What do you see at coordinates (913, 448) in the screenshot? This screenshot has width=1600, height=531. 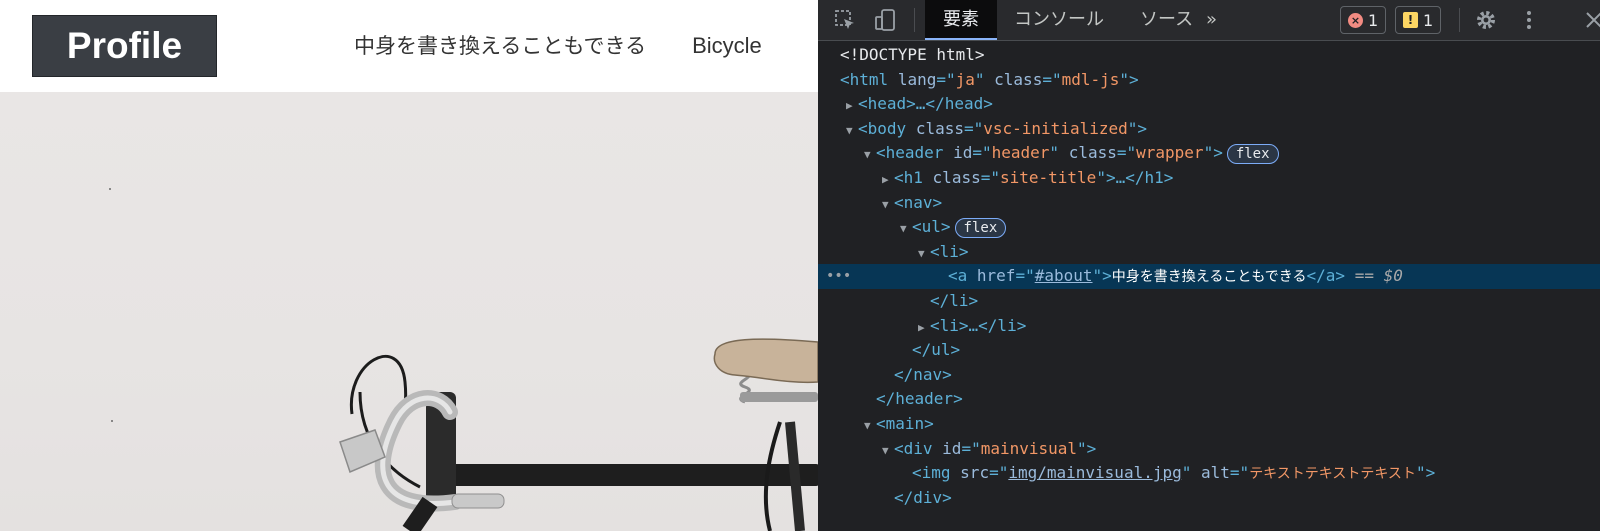 I see `div-tag: <div` at bounding box center [913, 448].